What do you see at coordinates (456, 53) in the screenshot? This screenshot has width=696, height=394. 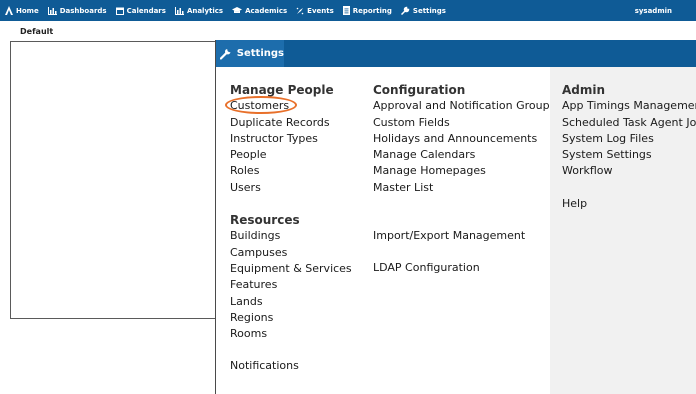 I see `settings-header: Settings` at bounding box center [456, 53].